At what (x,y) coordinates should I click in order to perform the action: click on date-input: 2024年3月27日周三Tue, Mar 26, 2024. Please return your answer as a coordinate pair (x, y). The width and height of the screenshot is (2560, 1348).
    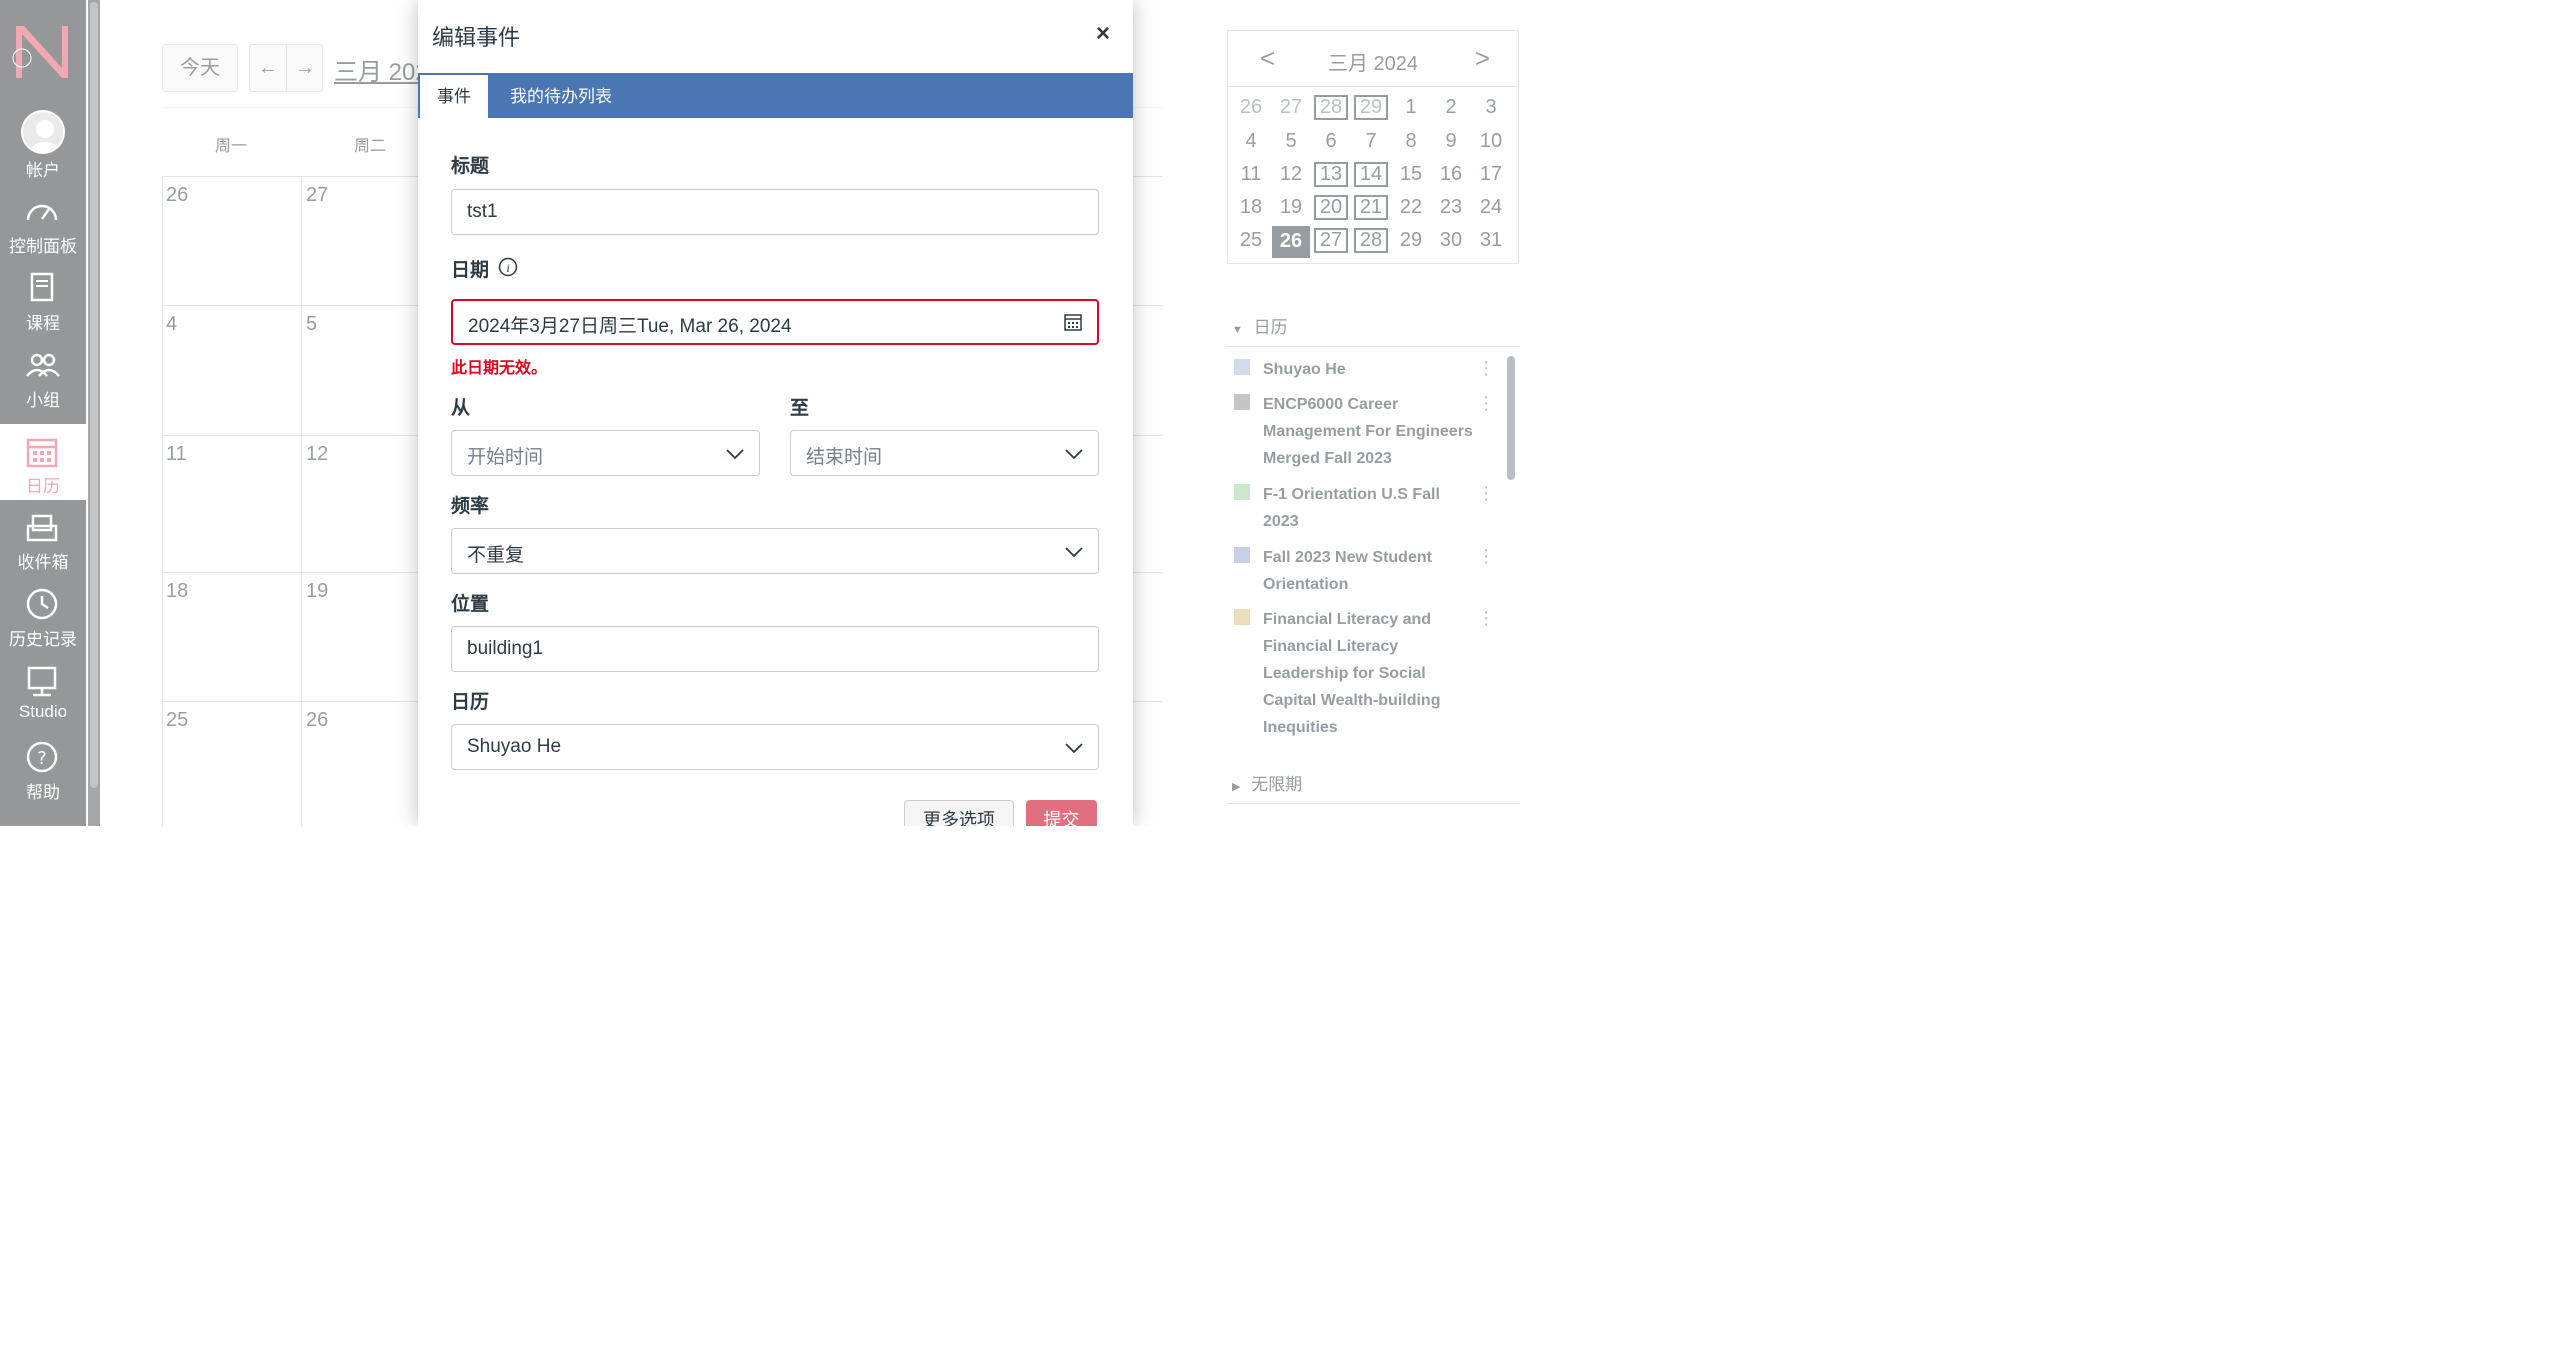
    Looking at the image, I should click on (775, 322).